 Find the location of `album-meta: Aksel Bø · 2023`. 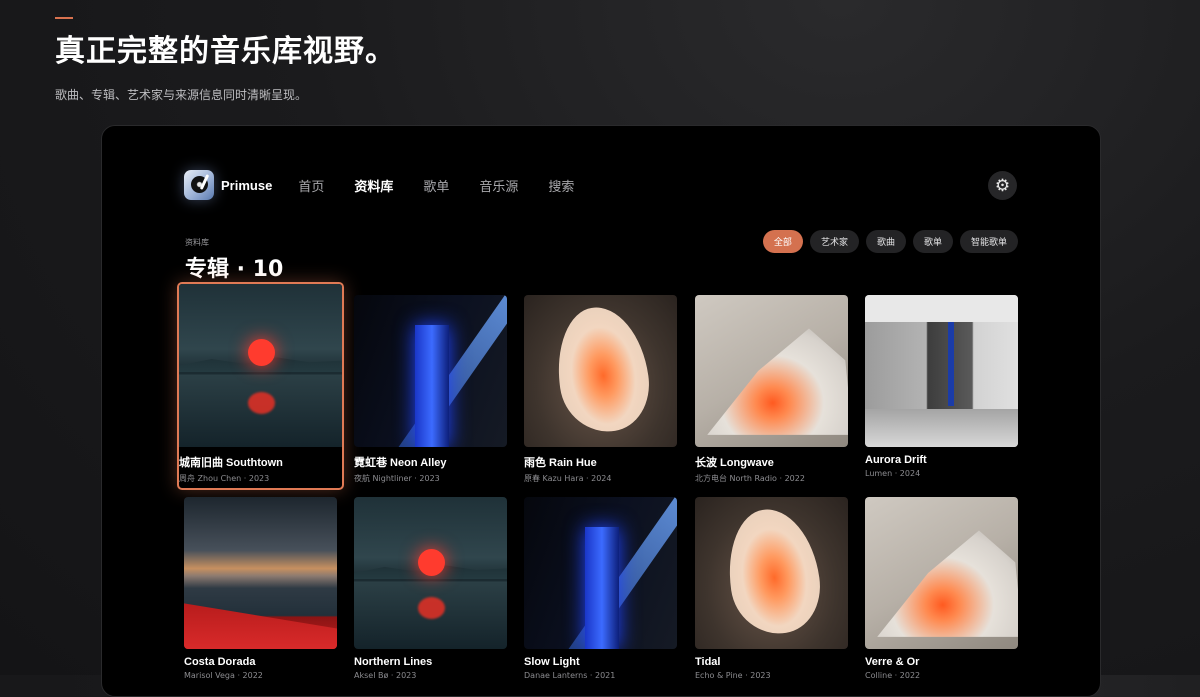

album-meta: Aksel Bø · 2023 is located at coordinates (385, 675).